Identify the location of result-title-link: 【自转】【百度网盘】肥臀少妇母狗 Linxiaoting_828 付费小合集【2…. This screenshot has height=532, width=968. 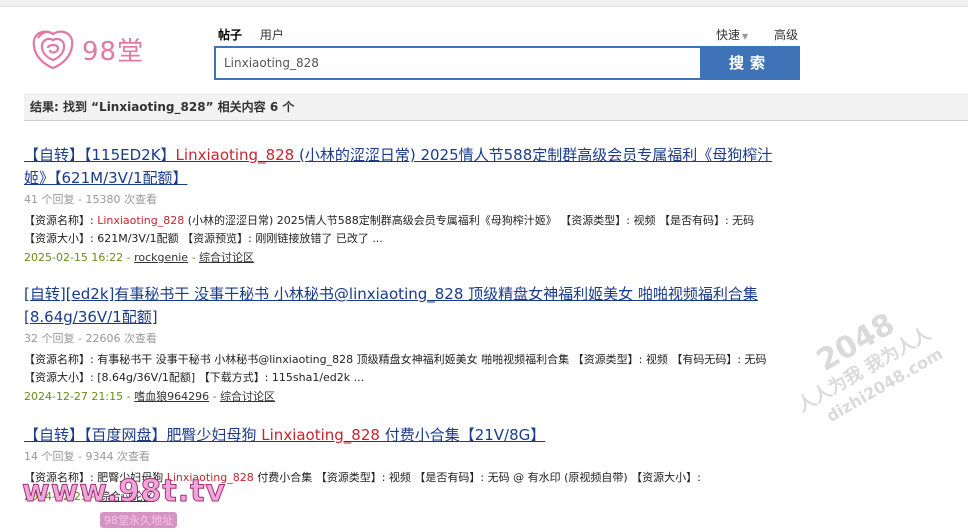
(409, 435).